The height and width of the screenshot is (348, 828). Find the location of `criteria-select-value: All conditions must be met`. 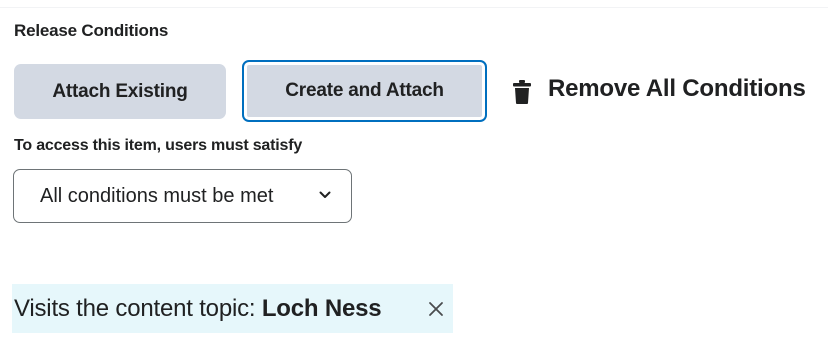

criteria-select-value: All conditions must be met is located at coordinates (157, 195).